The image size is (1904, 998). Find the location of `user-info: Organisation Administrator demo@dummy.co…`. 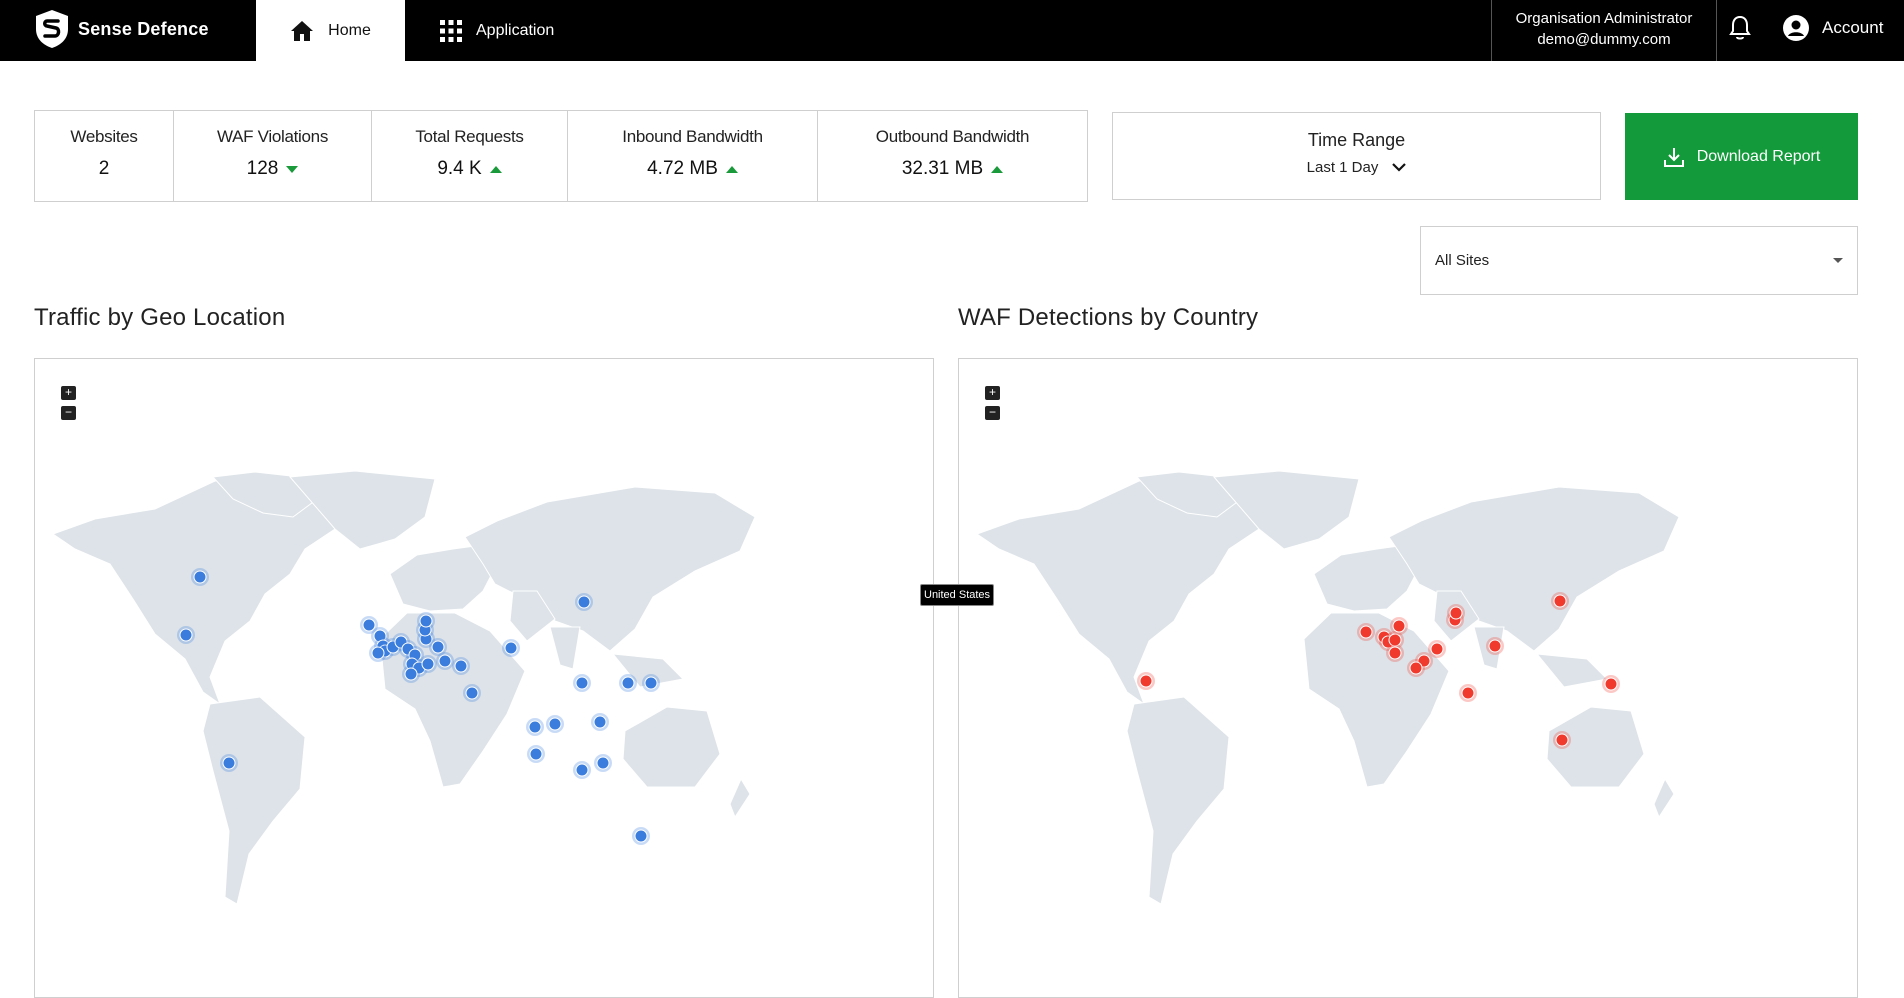

user-info: Organisation Administrator demo@dummy.co… is located at coordinates (1604, 29).